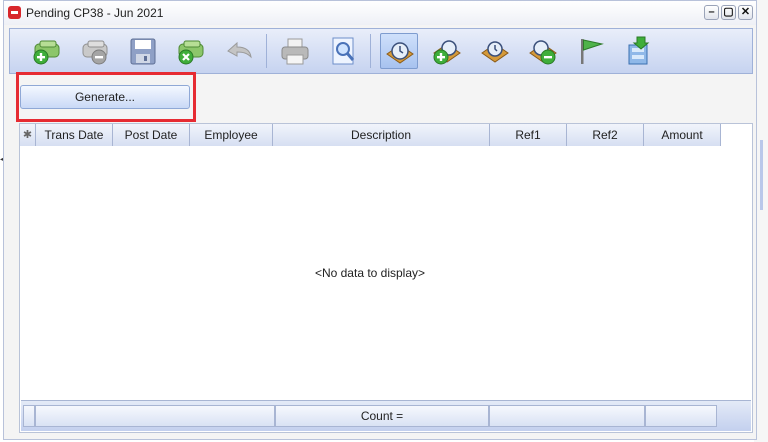  I want to click on history-info-icon, so click(495, 52).